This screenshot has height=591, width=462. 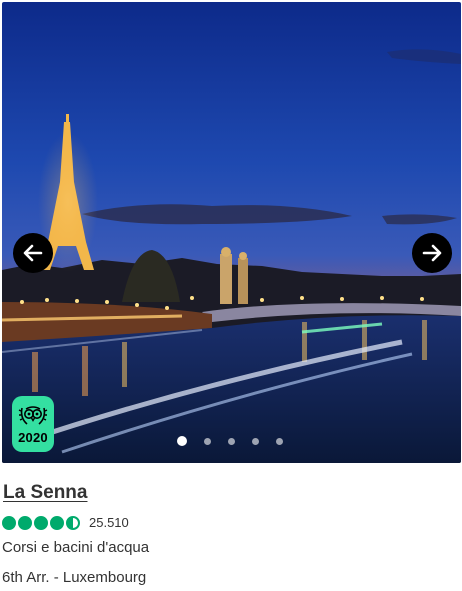 I want to click on travellers-choice-owl-icon, so click(x=33, y=415).